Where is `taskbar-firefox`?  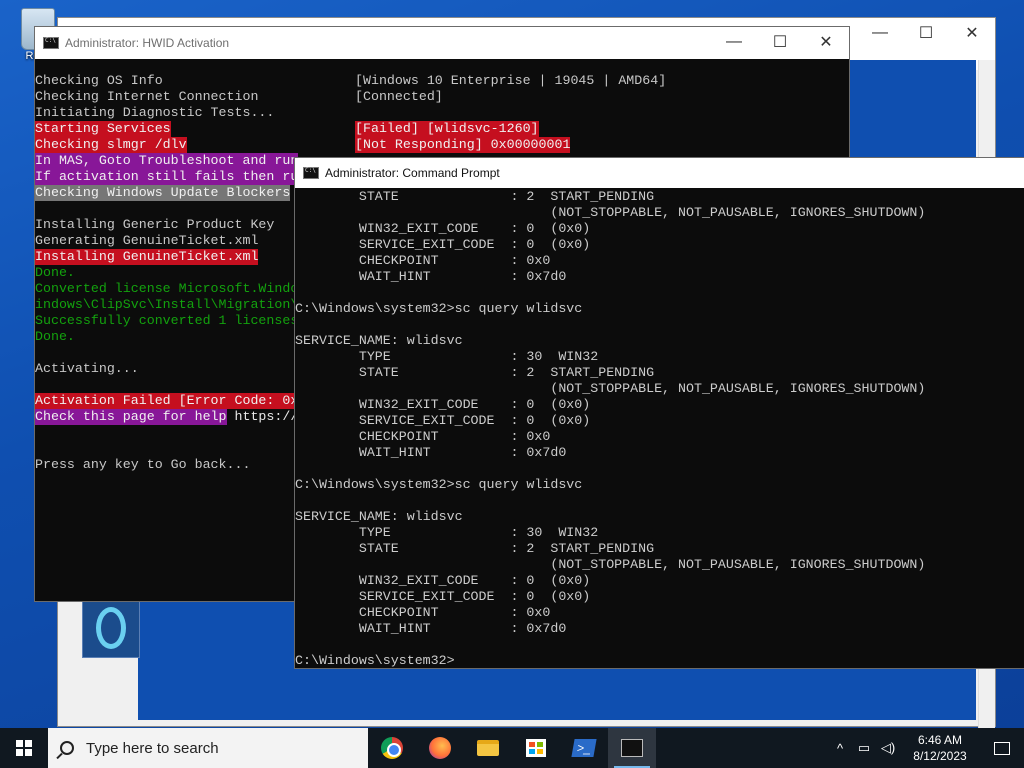 taskbar-firefox is located at coordinates (440, 748).